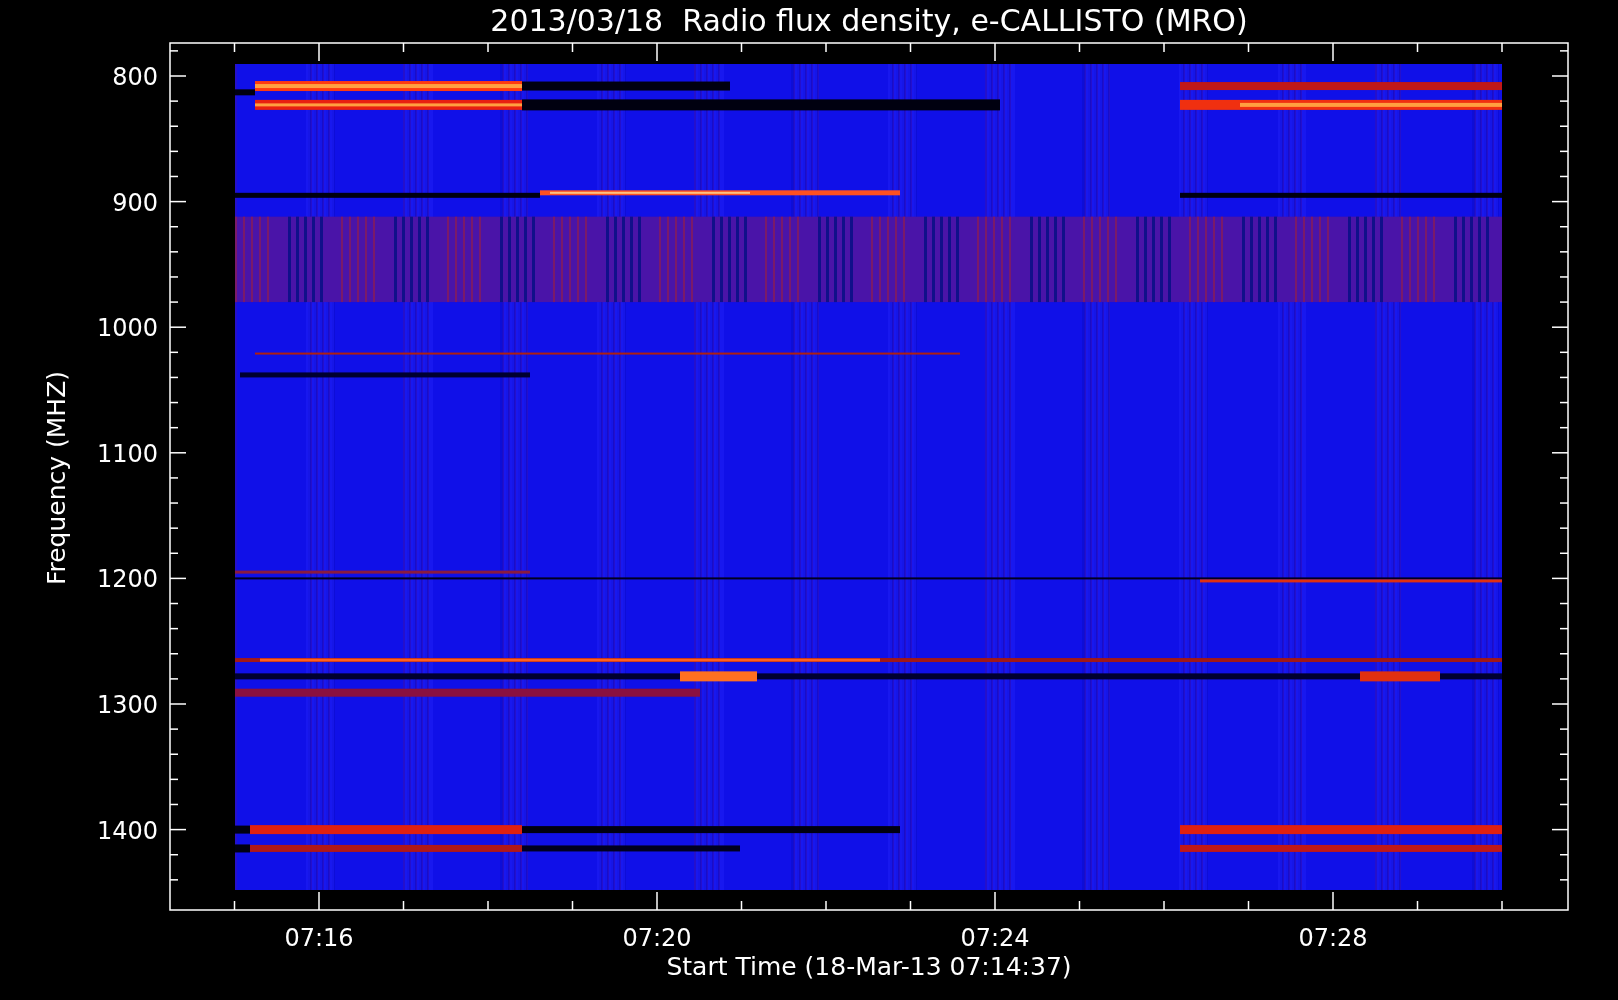  Describe the element at coordinates (869, 20) in the screenshot. I see `chart-title: 2013/03/18 Radio flux density, e-CALLISTO (MRO)` at that location.